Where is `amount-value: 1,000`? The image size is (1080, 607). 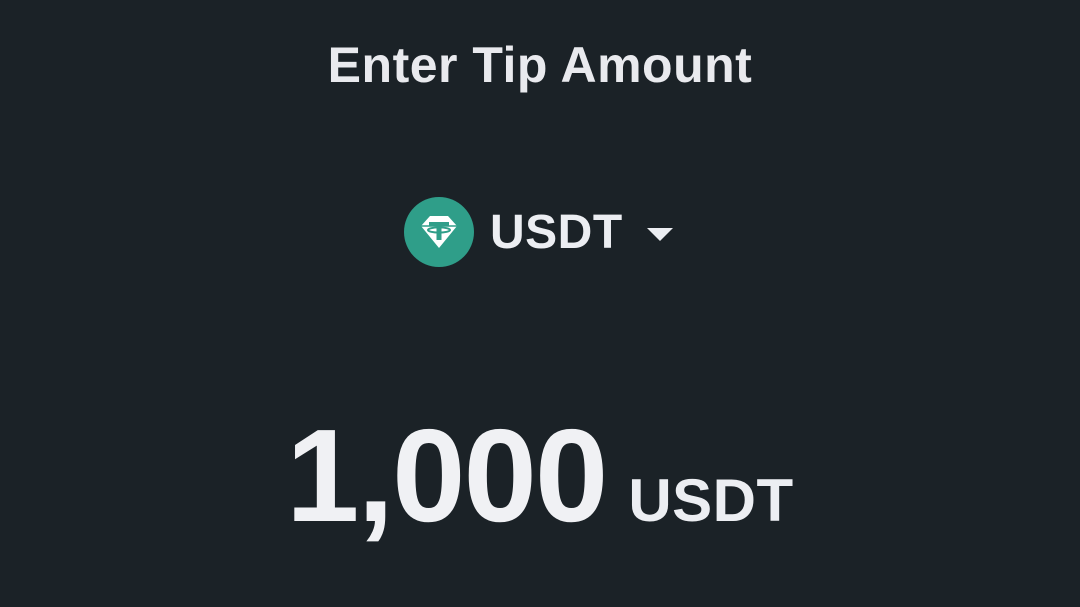
amount-value: 1,000 is located at coordinates (447, 475).